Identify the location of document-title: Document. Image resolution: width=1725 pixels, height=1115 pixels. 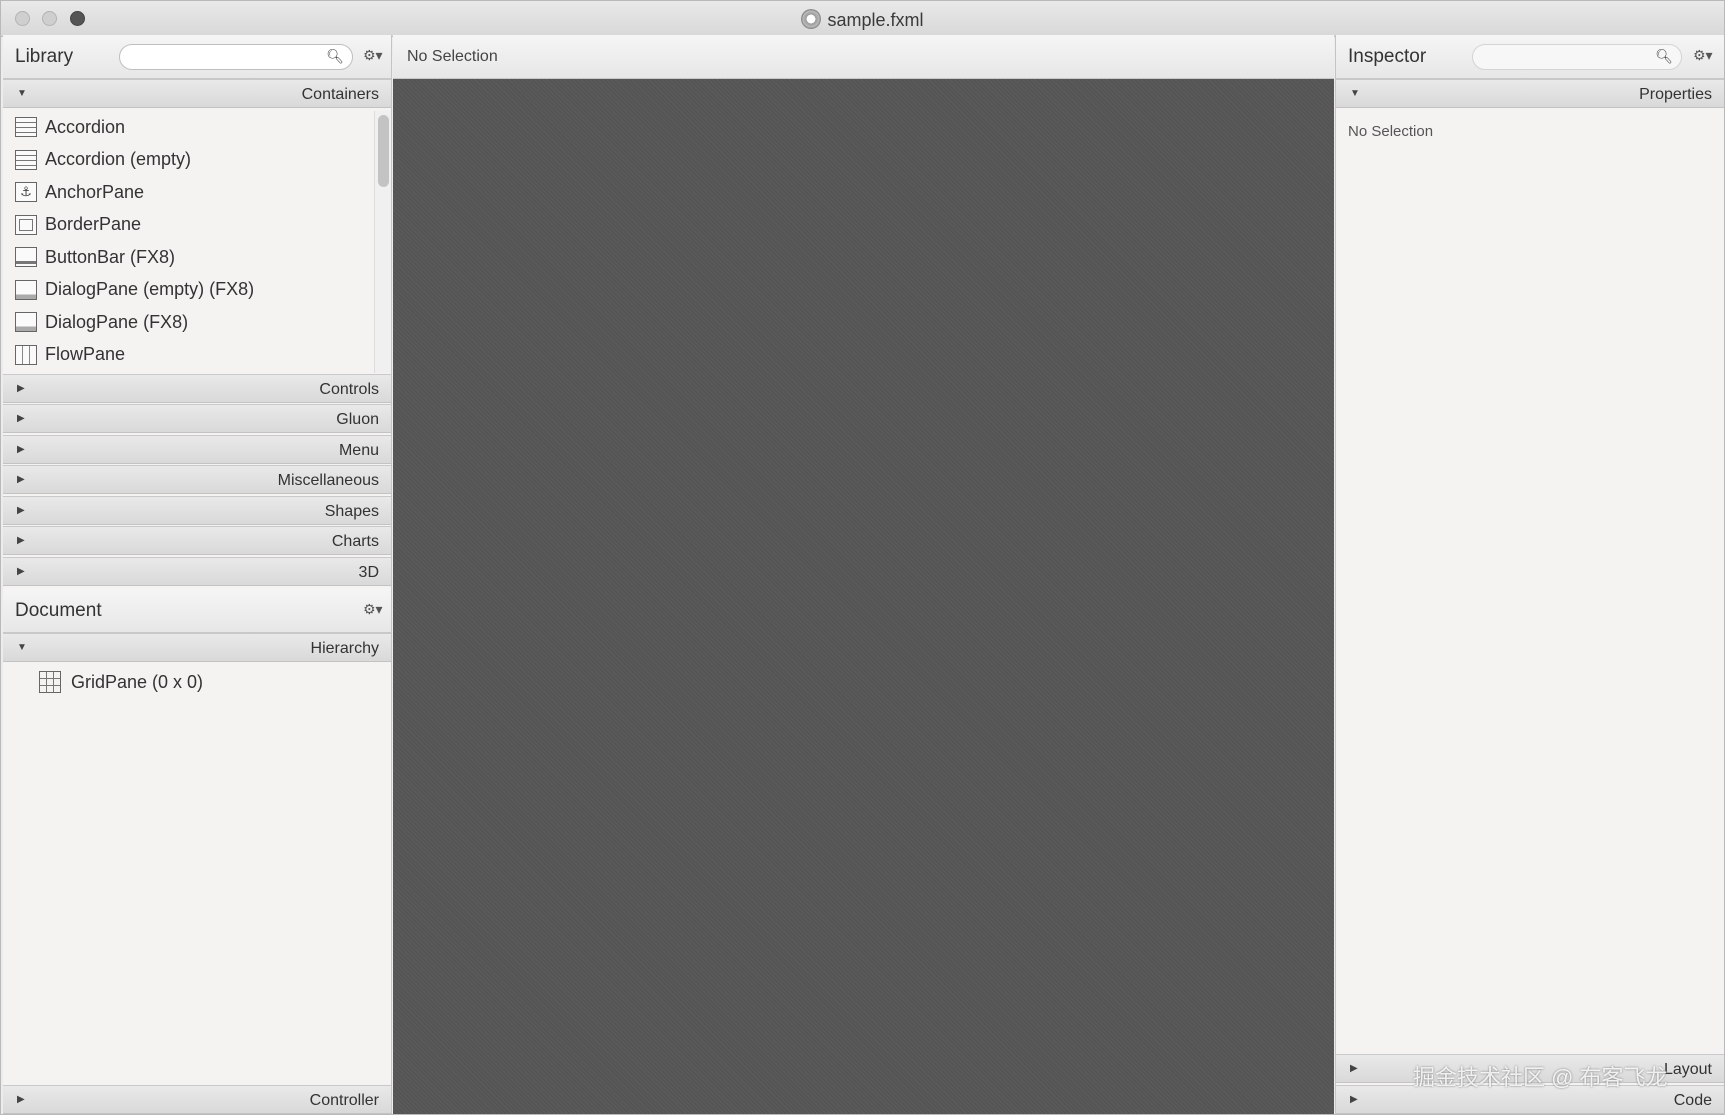
(58, 610).